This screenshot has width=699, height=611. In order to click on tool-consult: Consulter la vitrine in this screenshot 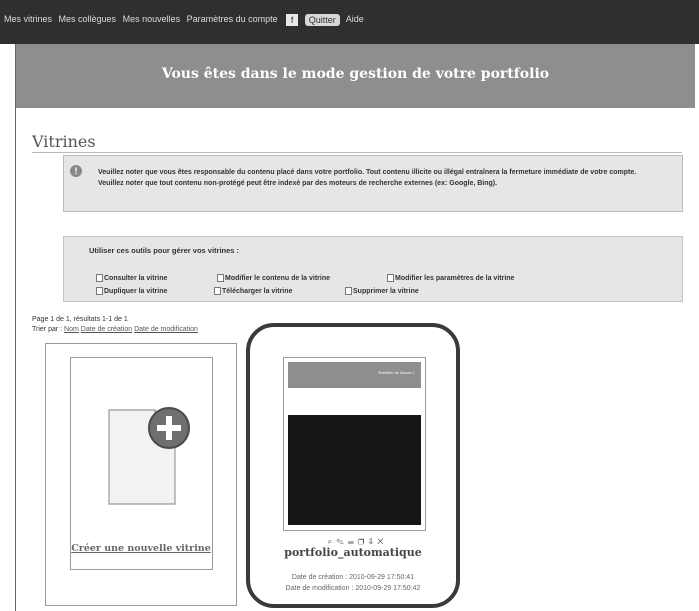, I will do `click(131, 278)`.